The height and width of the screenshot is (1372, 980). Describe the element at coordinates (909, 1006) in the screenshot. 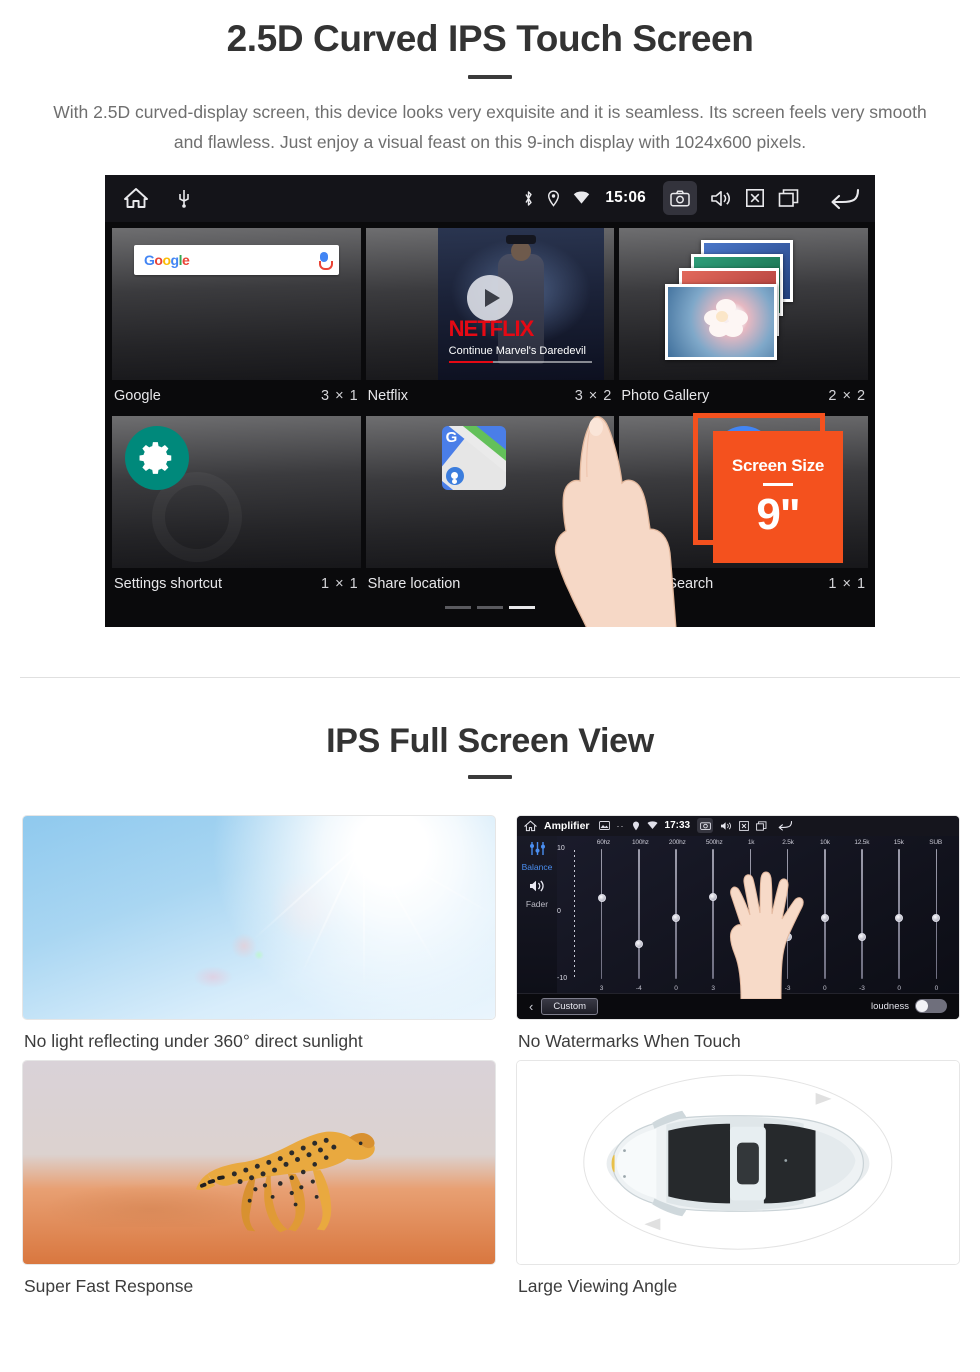

I see `loudness-control: loudness` at that location.